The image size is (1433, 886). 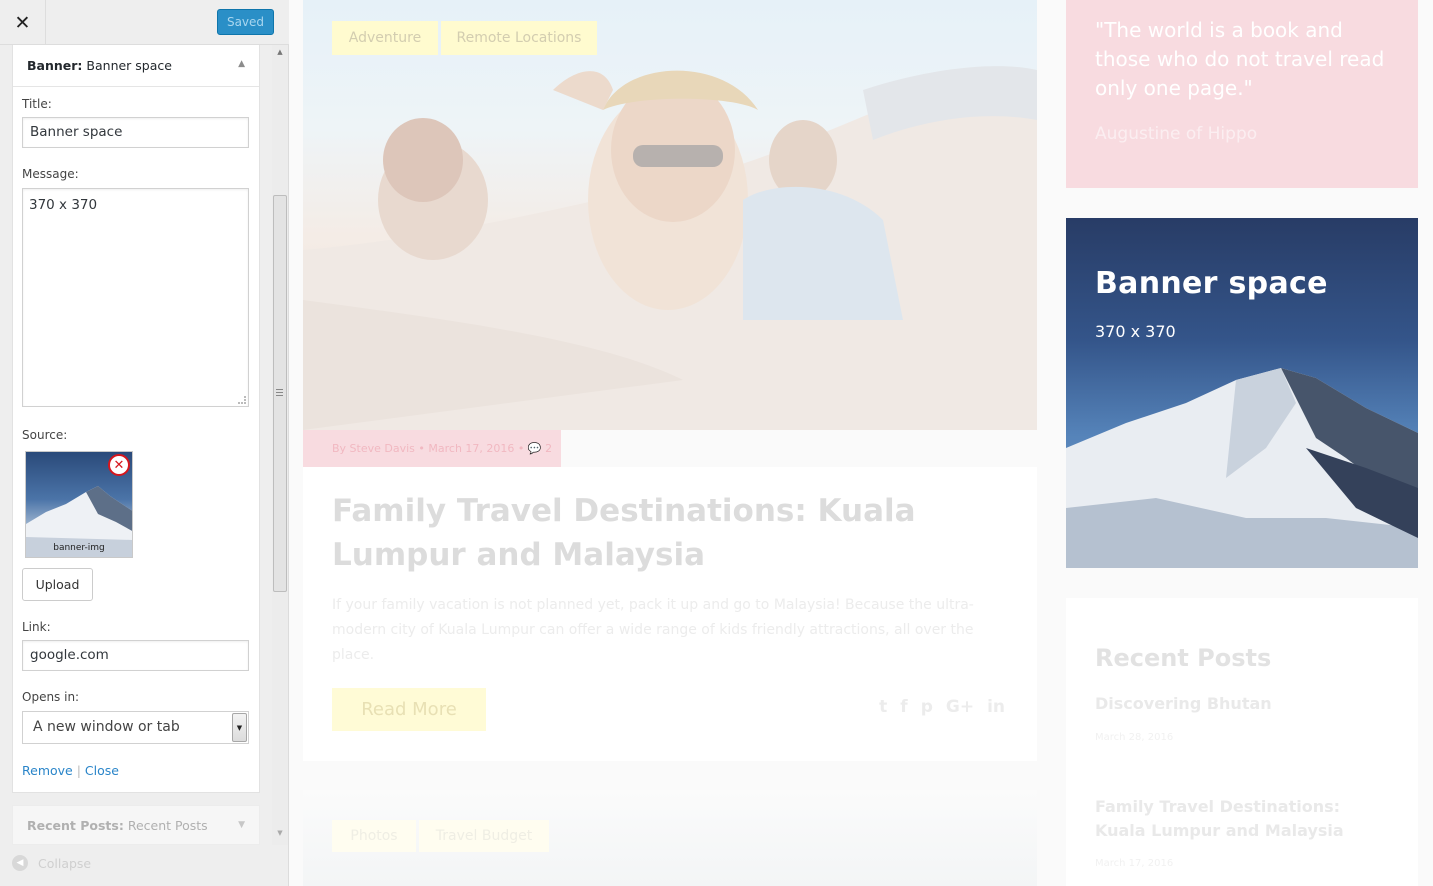 I want to click on opens-in-label: Opens in:, so click(x=51, y=697).